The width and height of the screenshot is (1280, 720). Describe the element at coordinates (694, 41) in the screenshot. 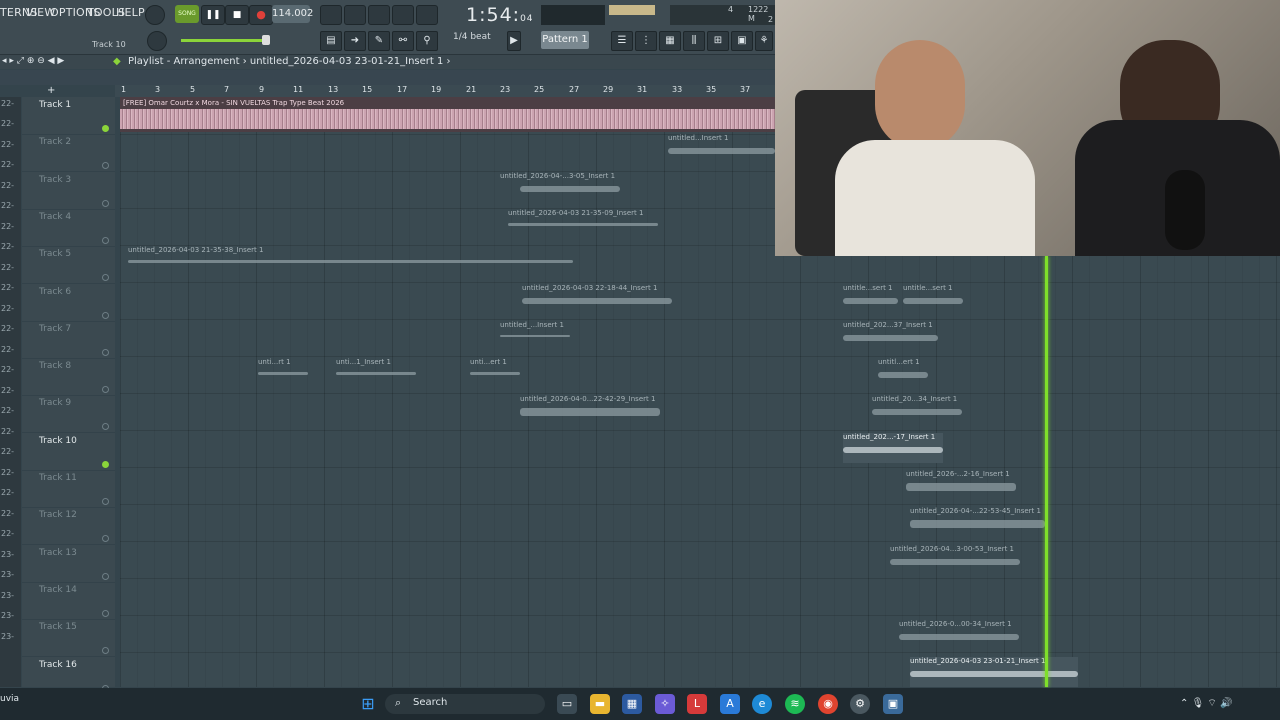

I see `mixer-icon: ⫼` at that location.